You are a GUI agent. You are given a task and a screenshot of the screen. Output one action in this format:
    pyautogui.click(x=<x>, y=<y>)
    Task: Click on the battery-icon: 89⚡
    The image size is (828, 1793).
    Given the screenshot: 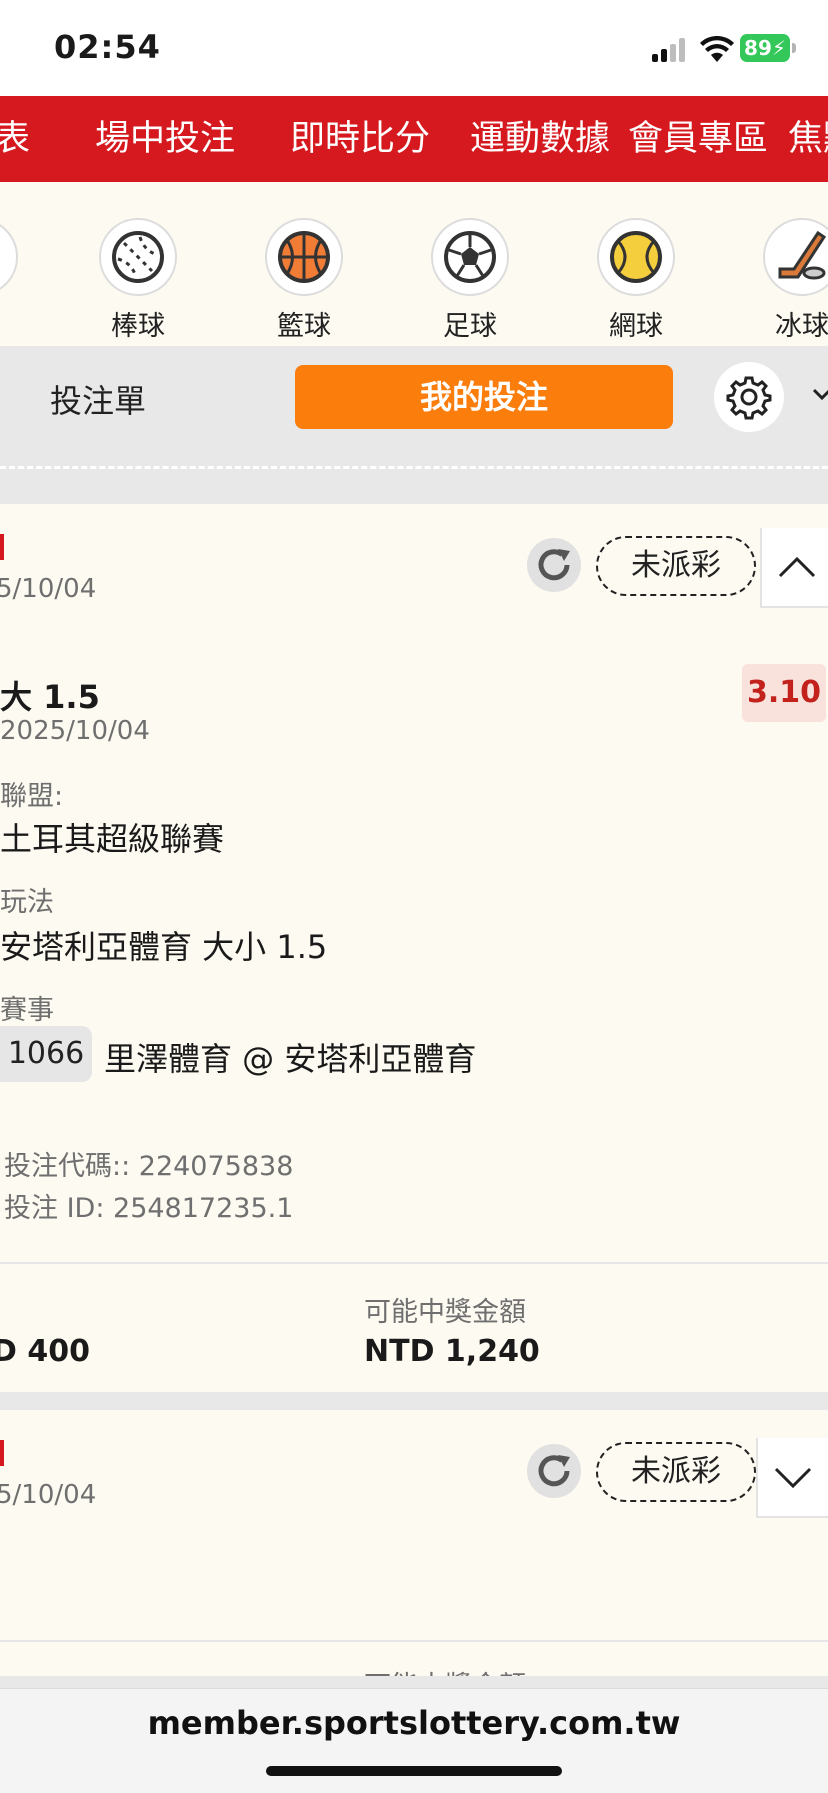 What is the action you would take?
    pyautogui.click(x=765, y=48)
    